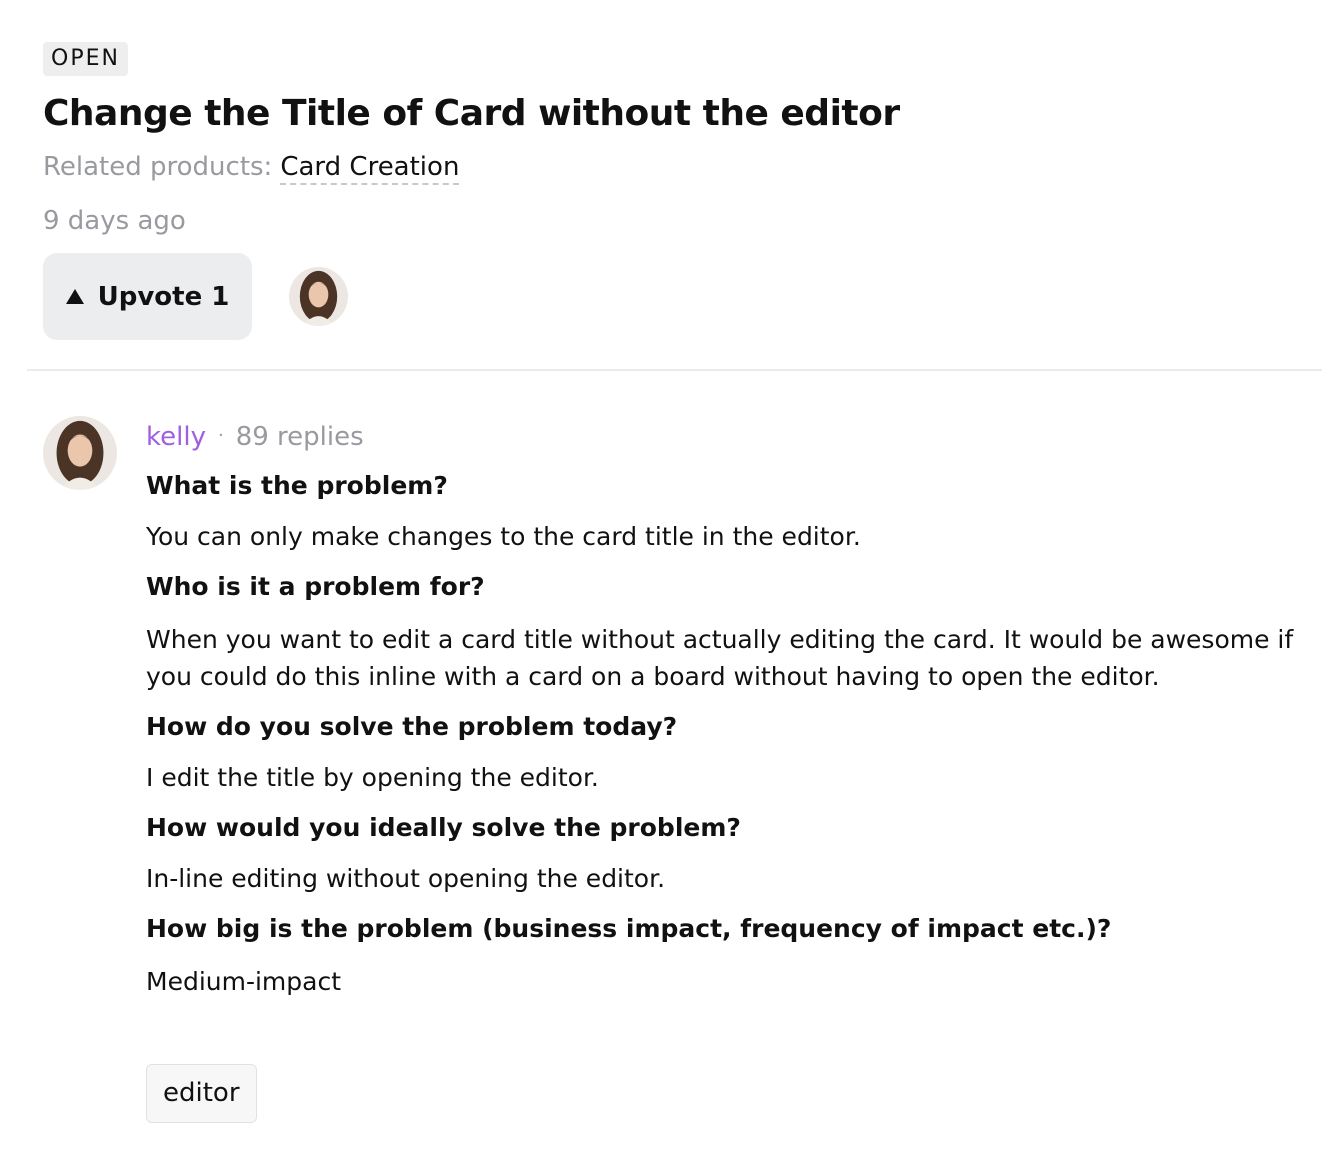  I want to click on question-heading: How would you ideally solve the problem?, so click(443, 827).